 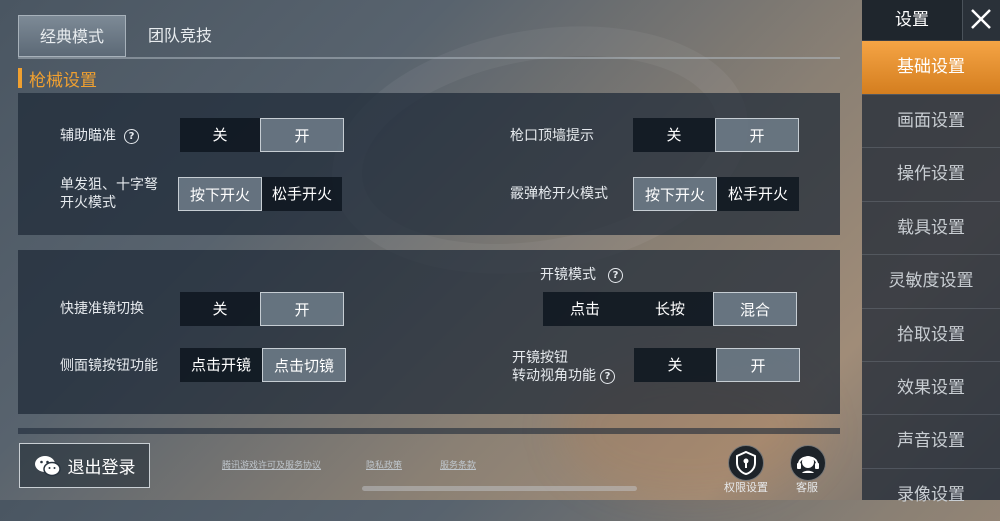 What do you see at coordinates (755, 309) in the screenshot?
I see `scope-mode-mixed: 混合` at bounding box center [755, 309].